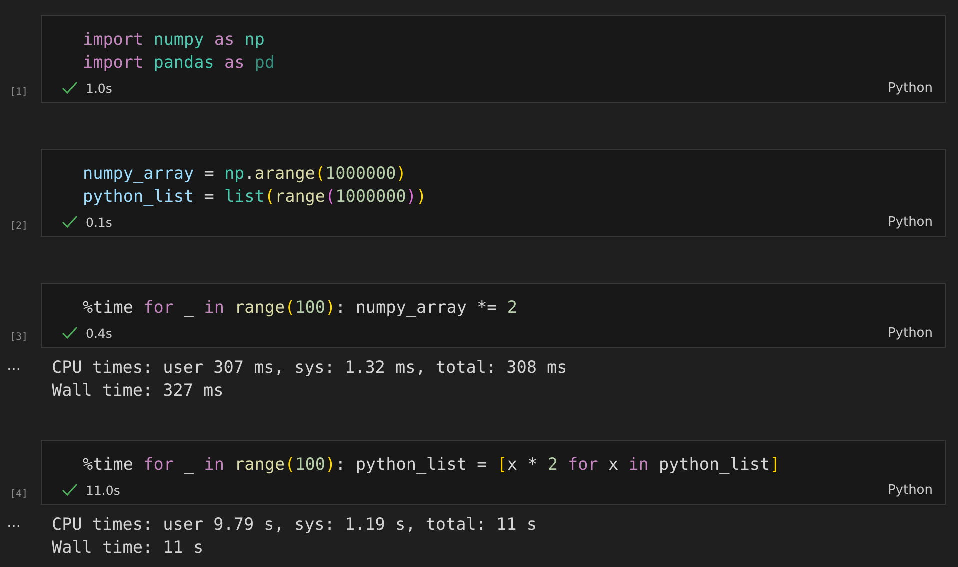 The image size is (958, 567). What do you see at coordinates (255, 196) in the screenshot?
I see `code-line: python_list = list(range(1000000))` at bounding box center [255, 196].